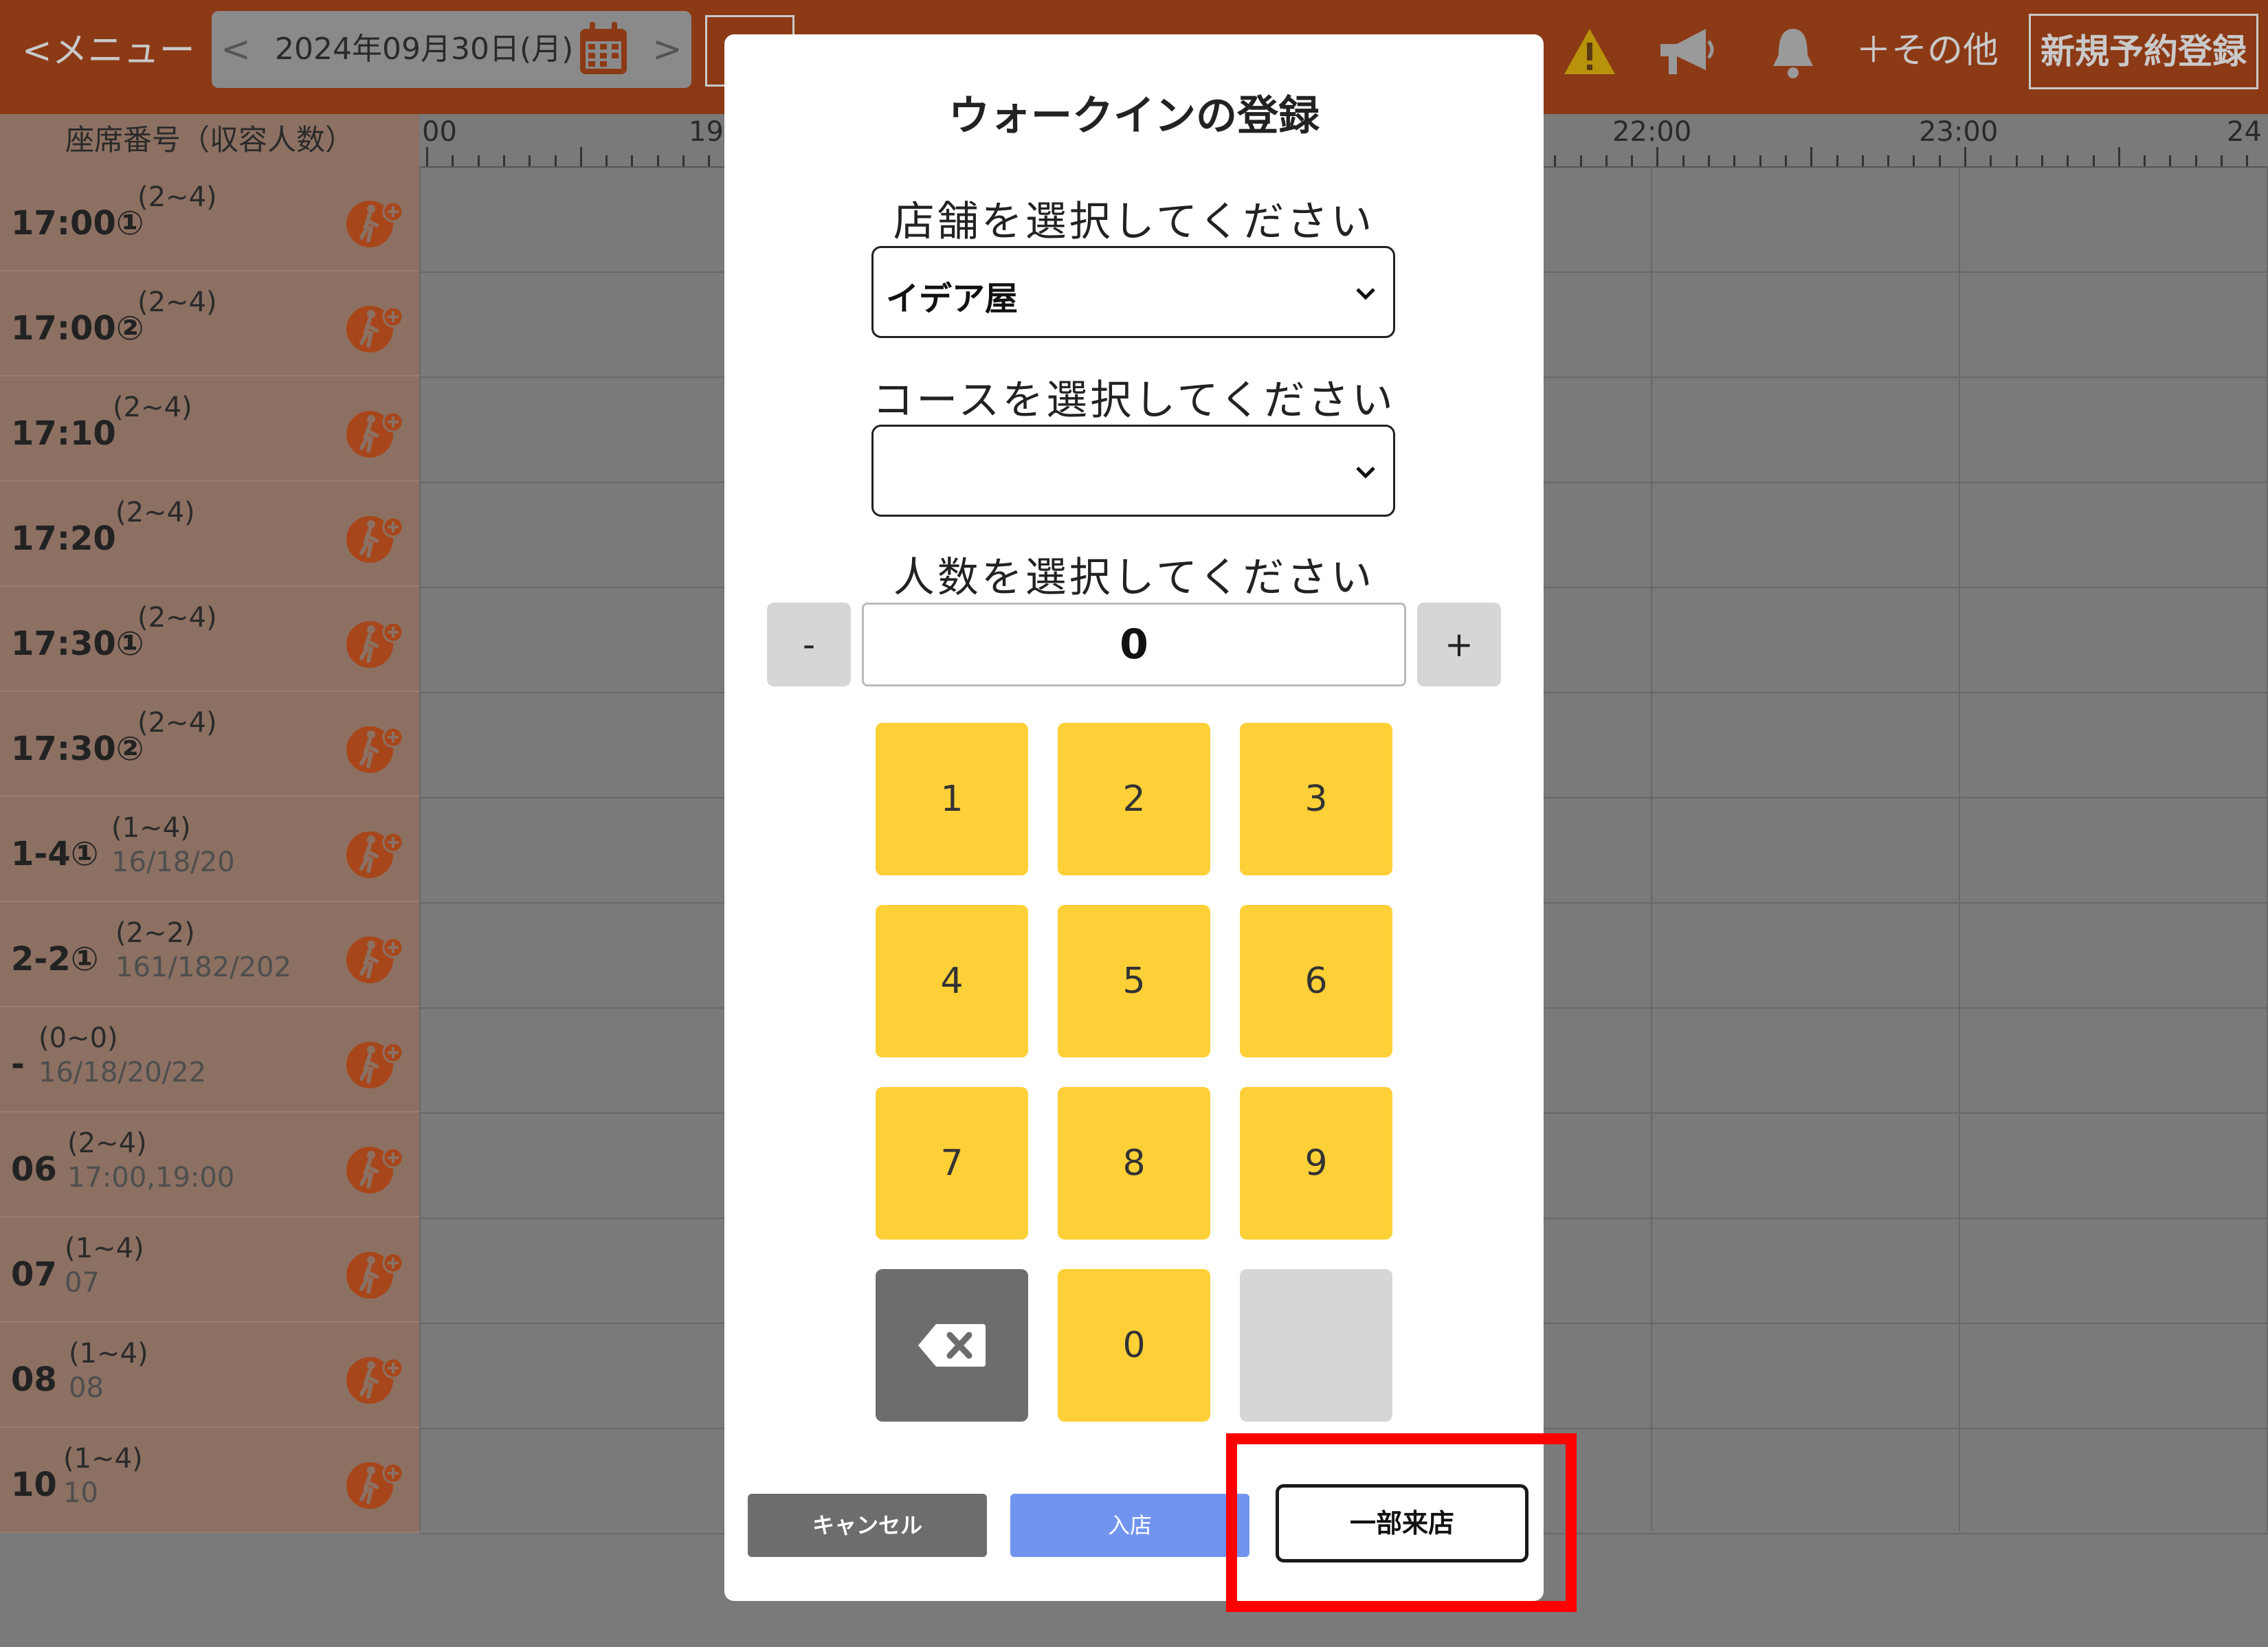 This screenshot has width=2268, height=1647. Describe the element at coordinates (34, 1485) in the screenshot. I see `seat-name: 10` at that location.